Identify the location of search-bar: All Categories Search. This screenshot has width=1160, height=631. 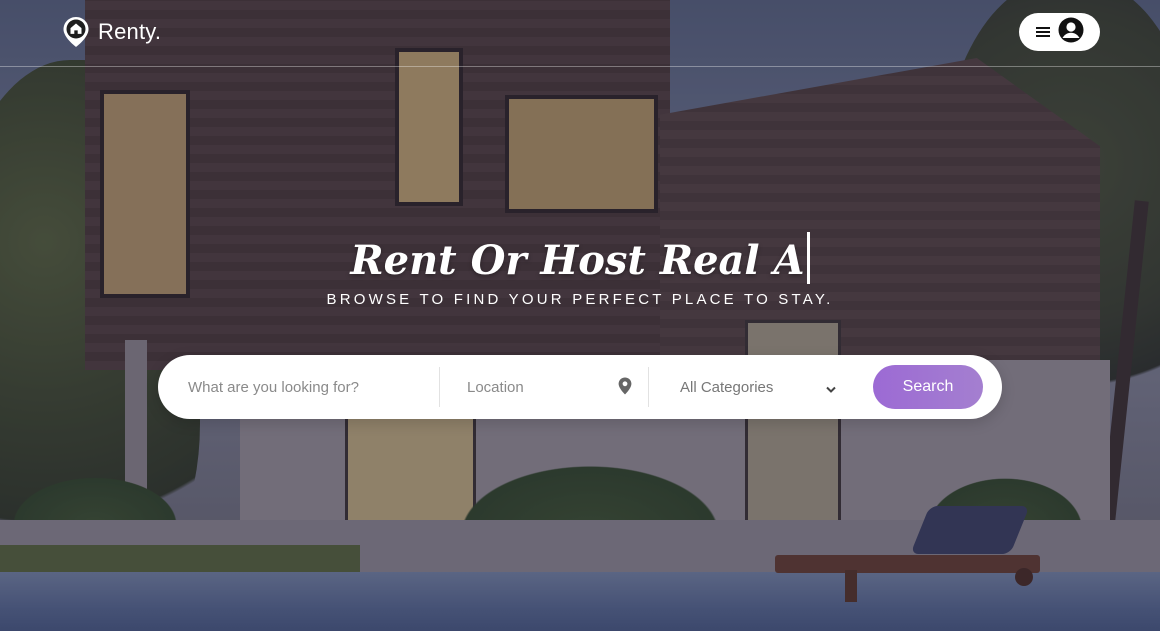
(580, 387).